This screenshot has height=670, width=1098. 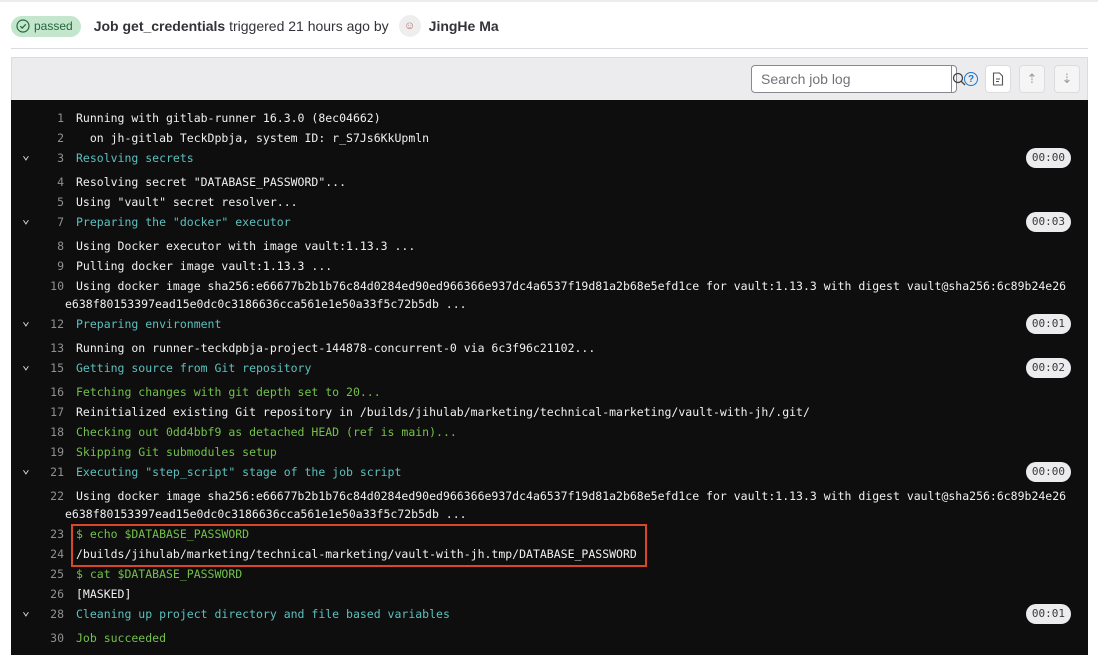 What do you see at coordinates (37, 432) in the screenshot?
I see `line-number: 18` at bounding box center [37, 432].